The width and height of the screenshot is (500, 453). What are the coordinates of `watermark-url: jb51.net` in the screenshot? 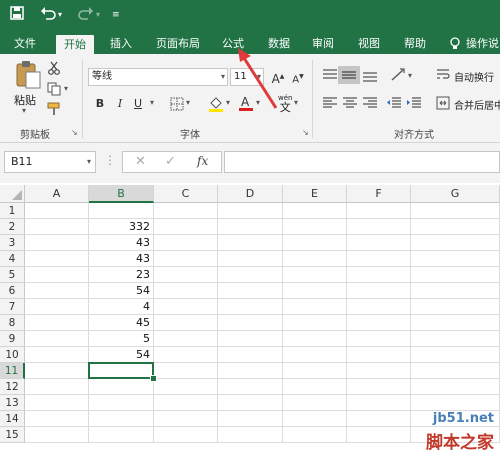 It's located at (463, 418).